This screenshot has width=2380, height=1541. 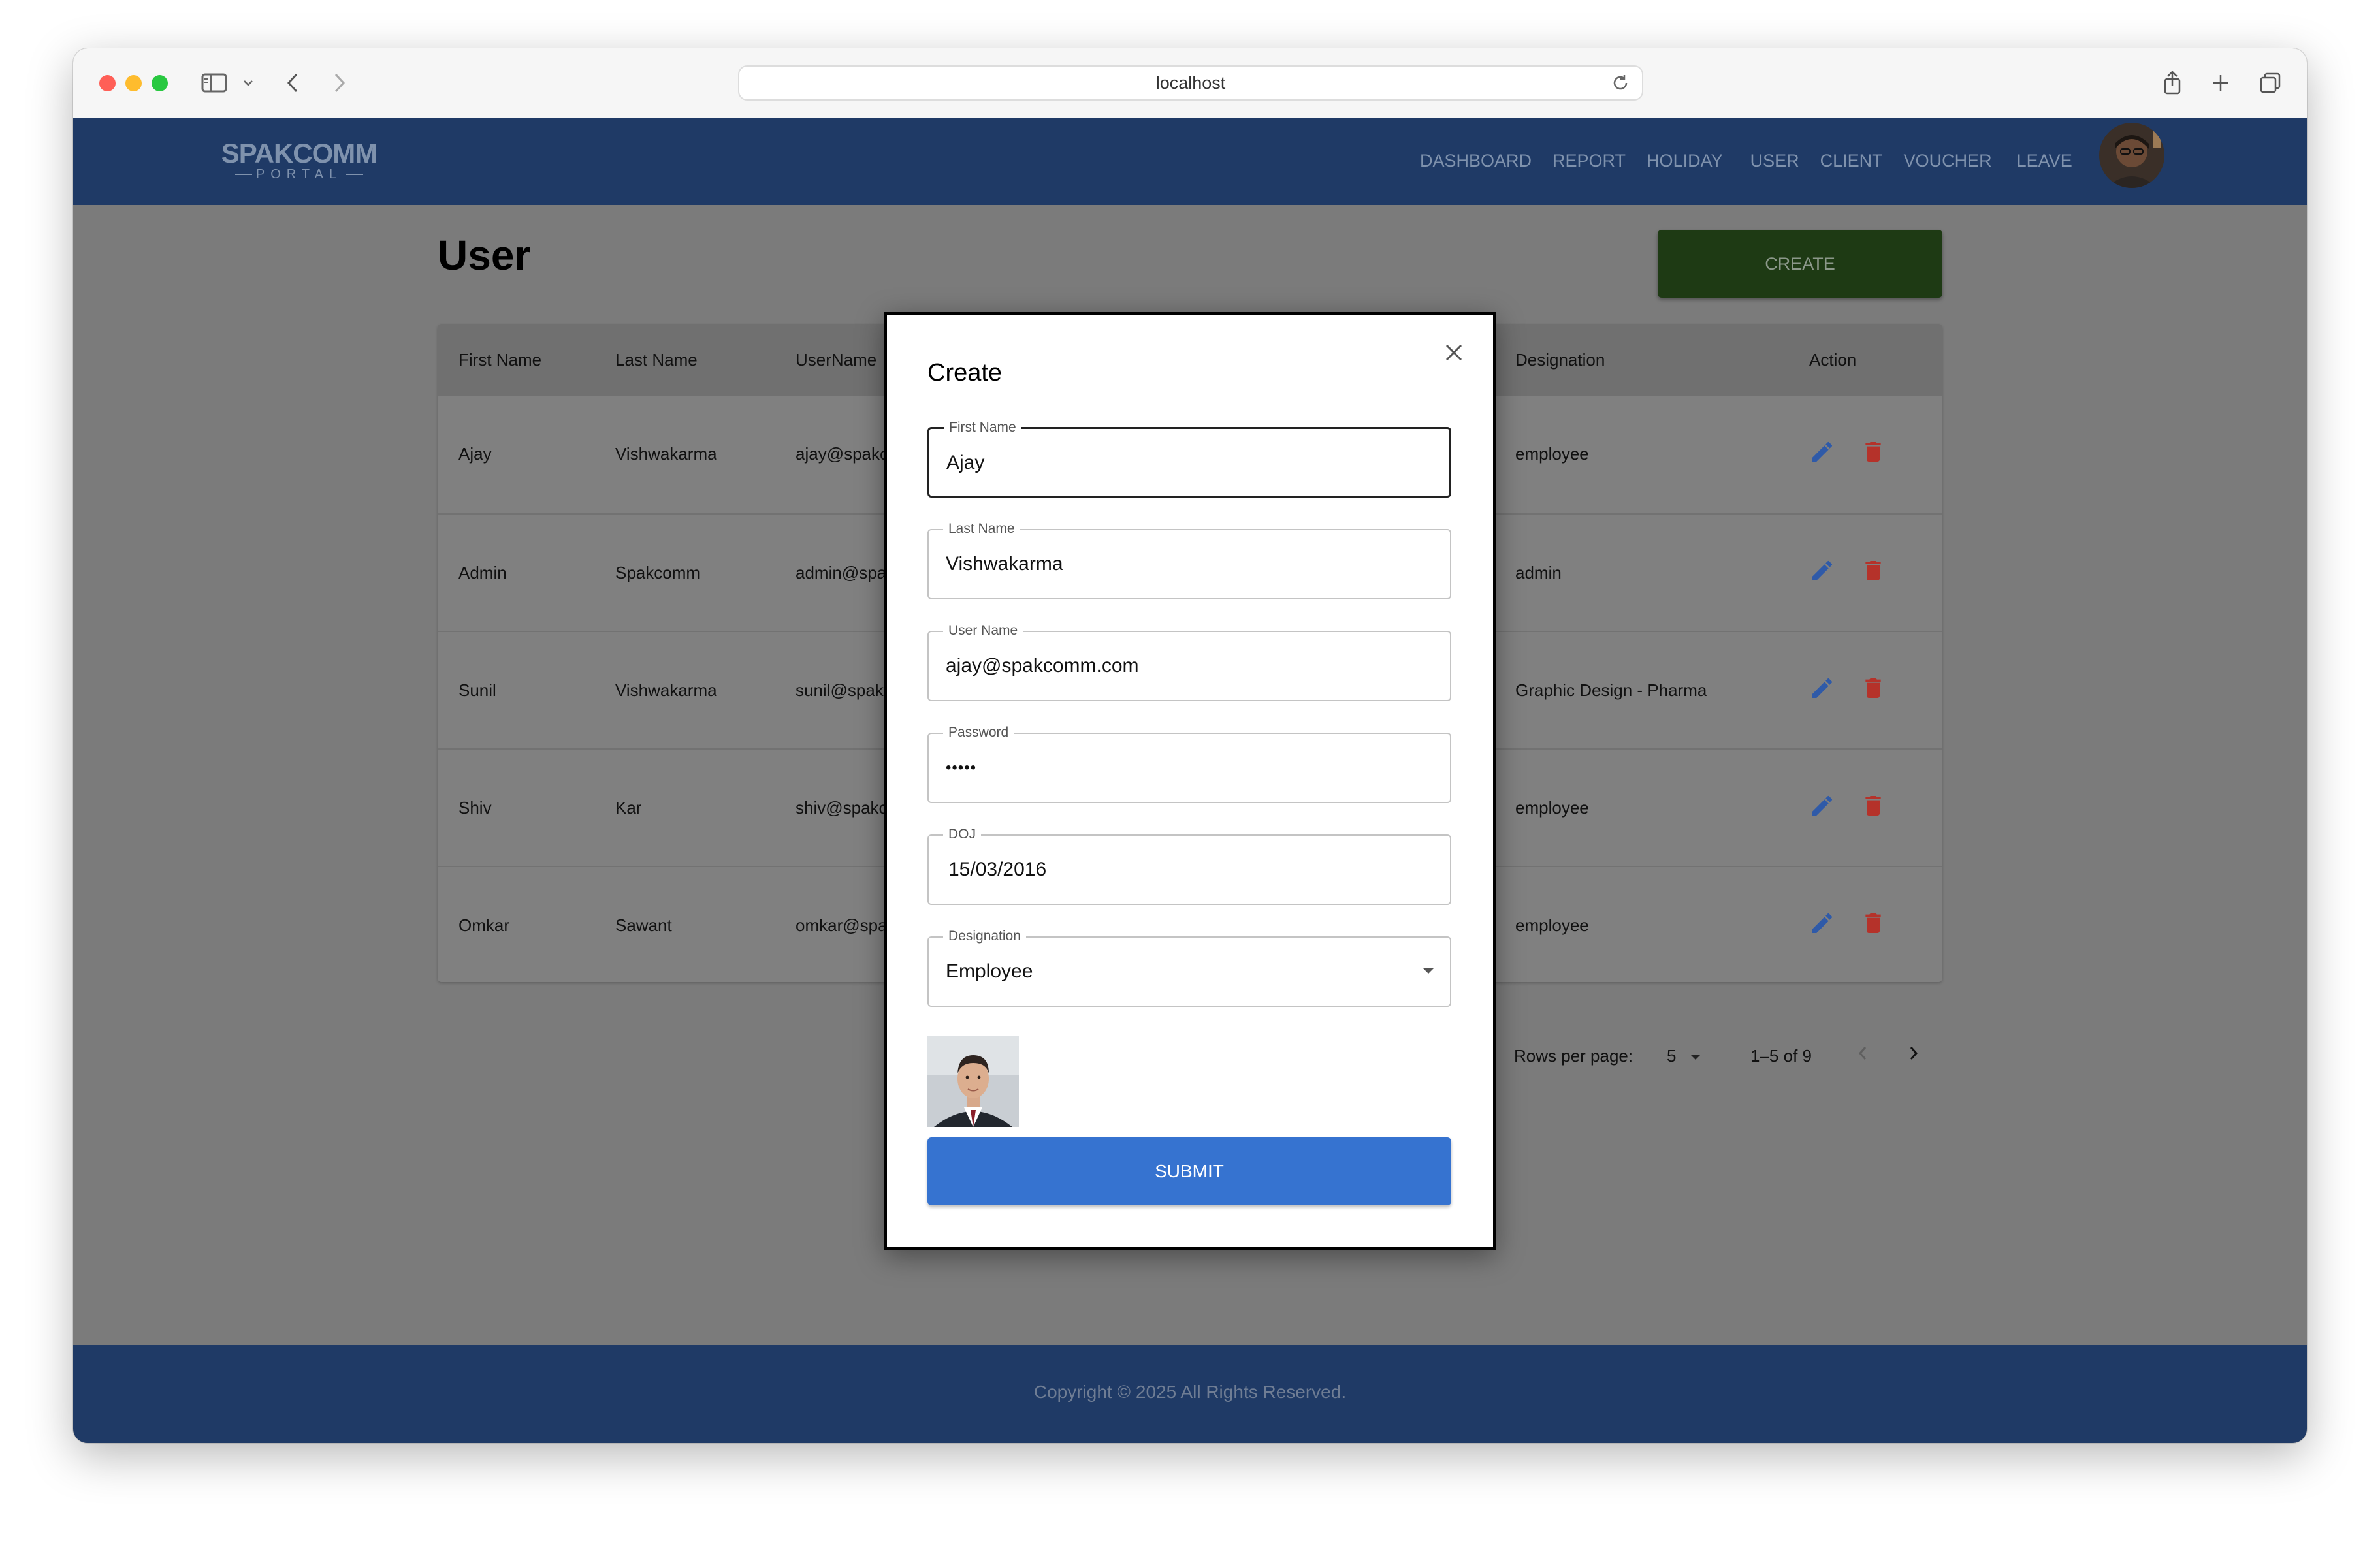 What do you see at coordinates (842, 808) in the screenshot?
I see `cell-username: shiv@spakc` at bounding box center [842, 808].